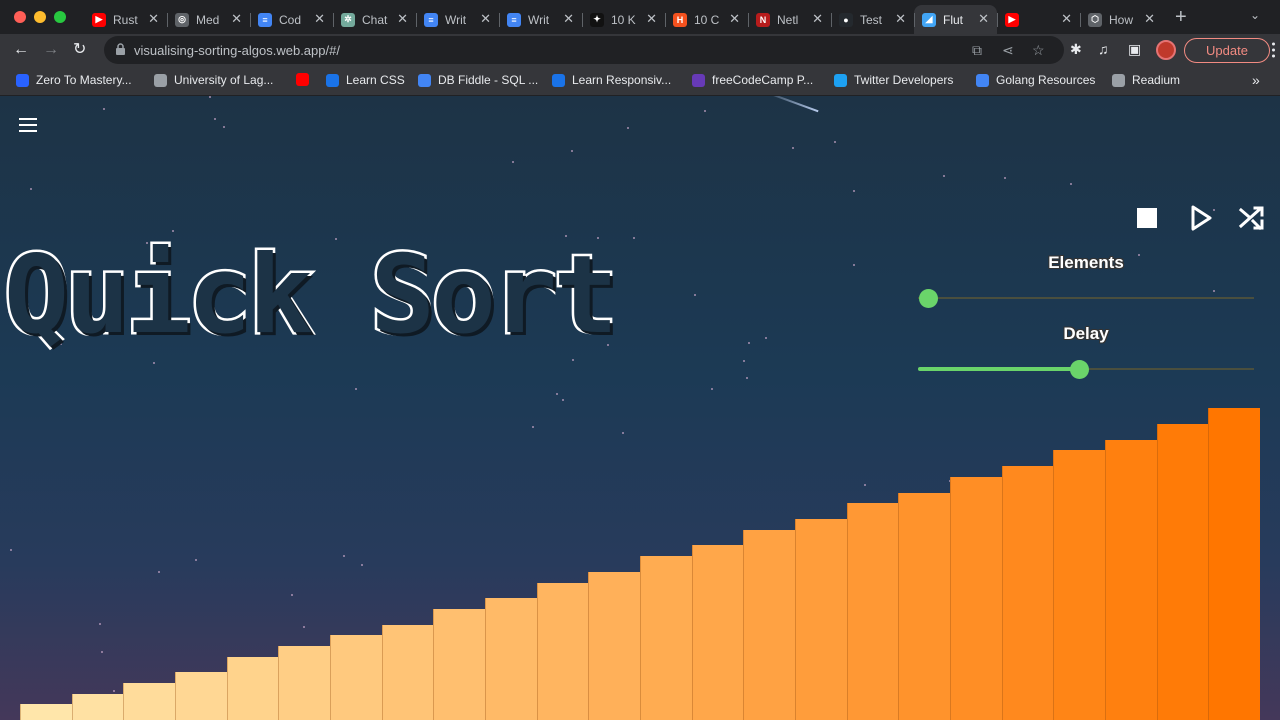 The height and width of the screenshot is (720, 1280). I want to click on url-text: visualising-sorting-algos.web.app/#/, so click(237, 50).